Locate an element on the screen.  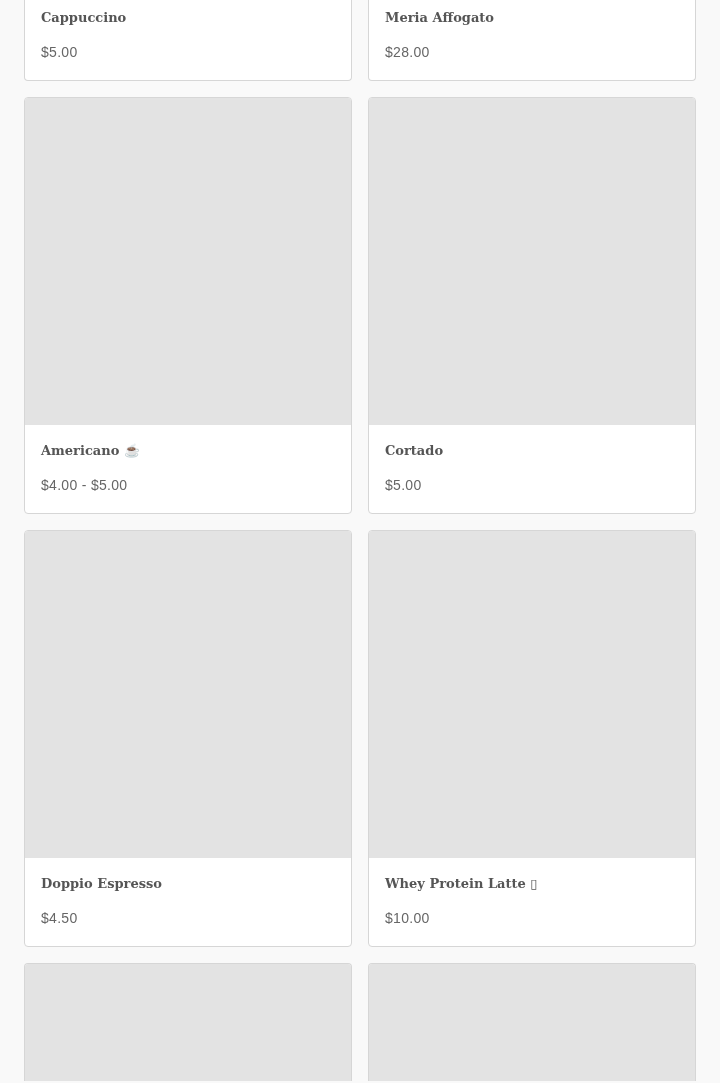
product-price: $28.00 is located at coordinates (408, 52).